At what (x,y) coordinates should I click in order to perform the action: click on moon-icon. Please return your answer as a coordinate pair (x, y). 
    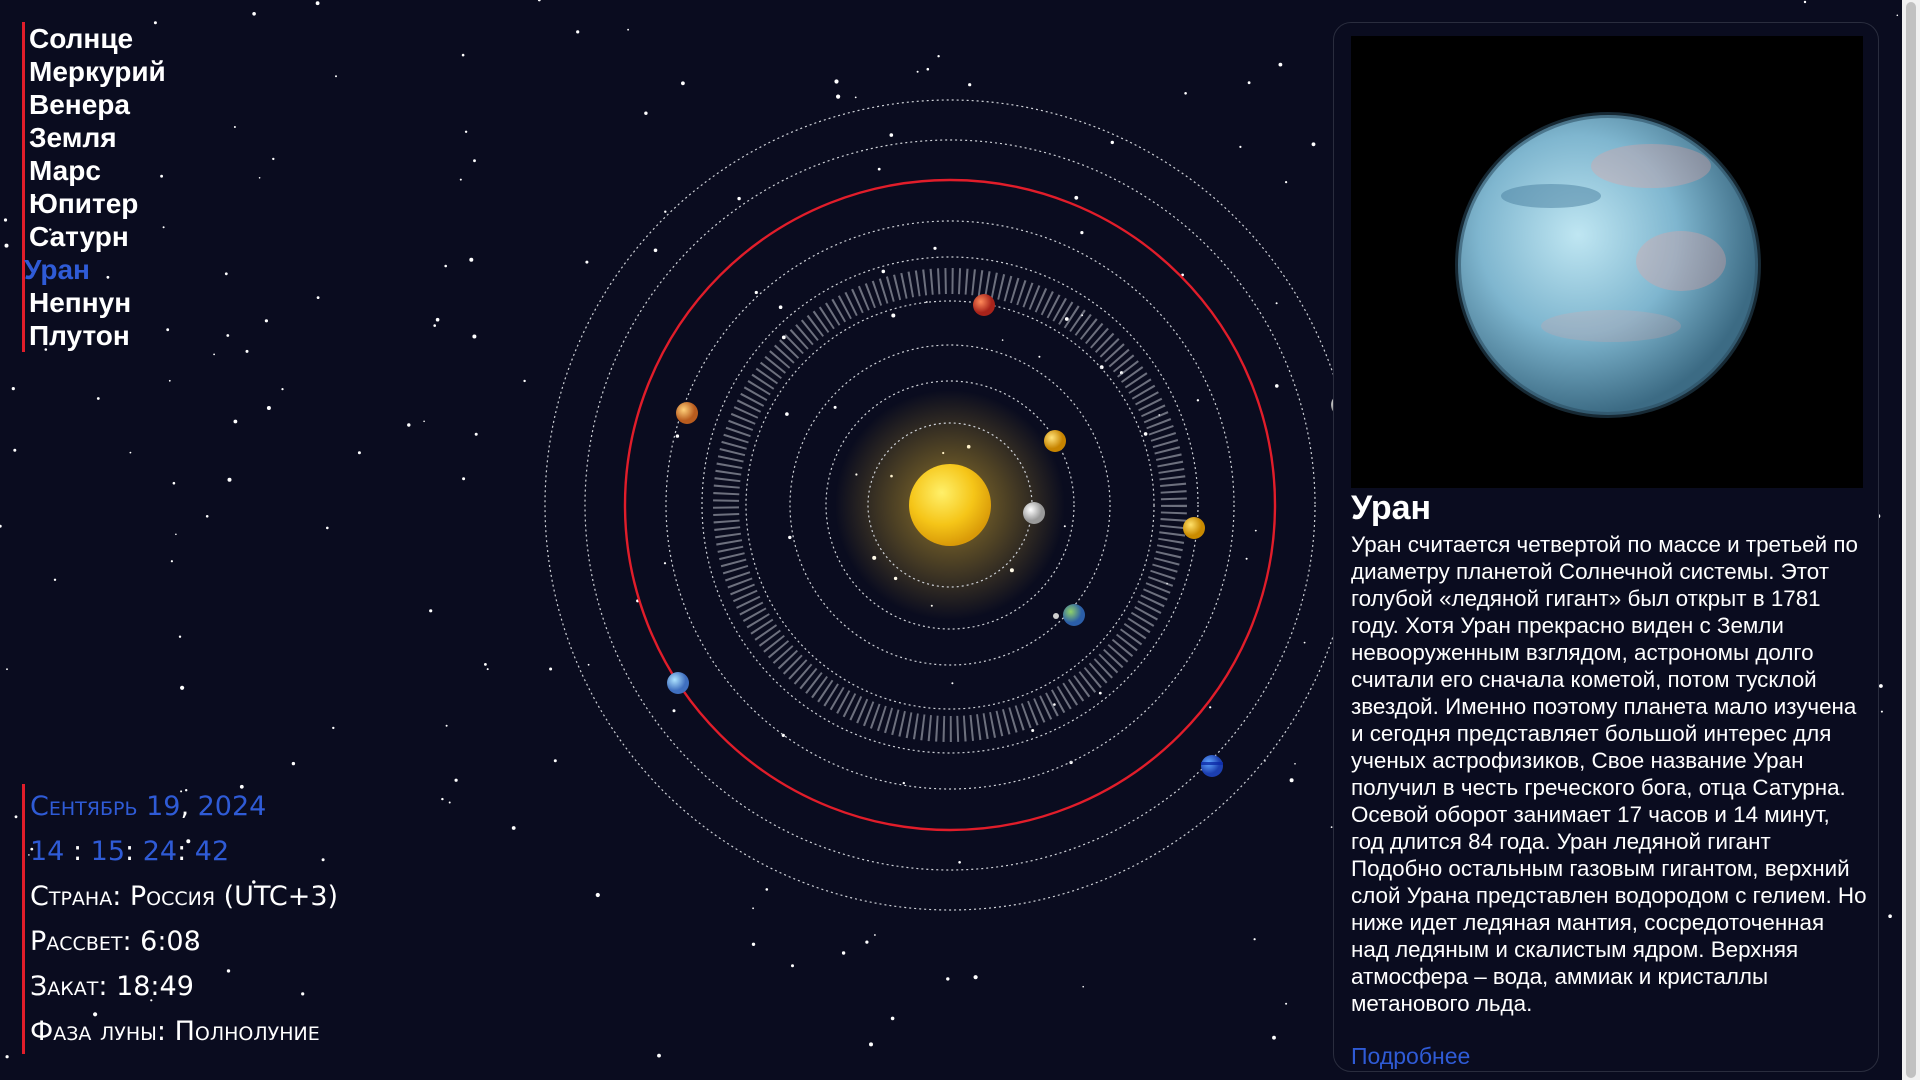
    Looking at the image, I should click on (1056, 616).